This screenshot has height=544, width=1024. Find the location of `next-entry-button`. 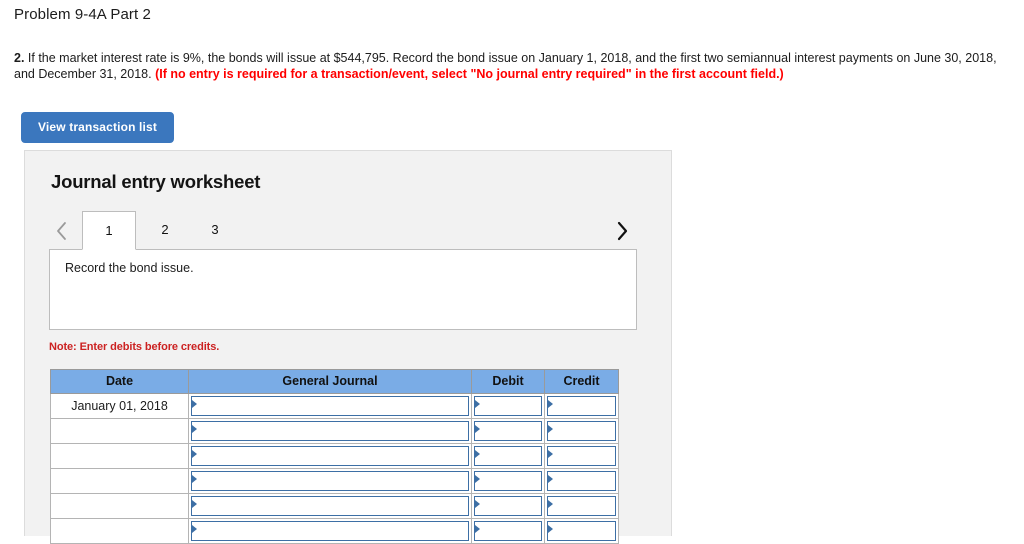

next-entry-button is located at coordinates (622, 231).